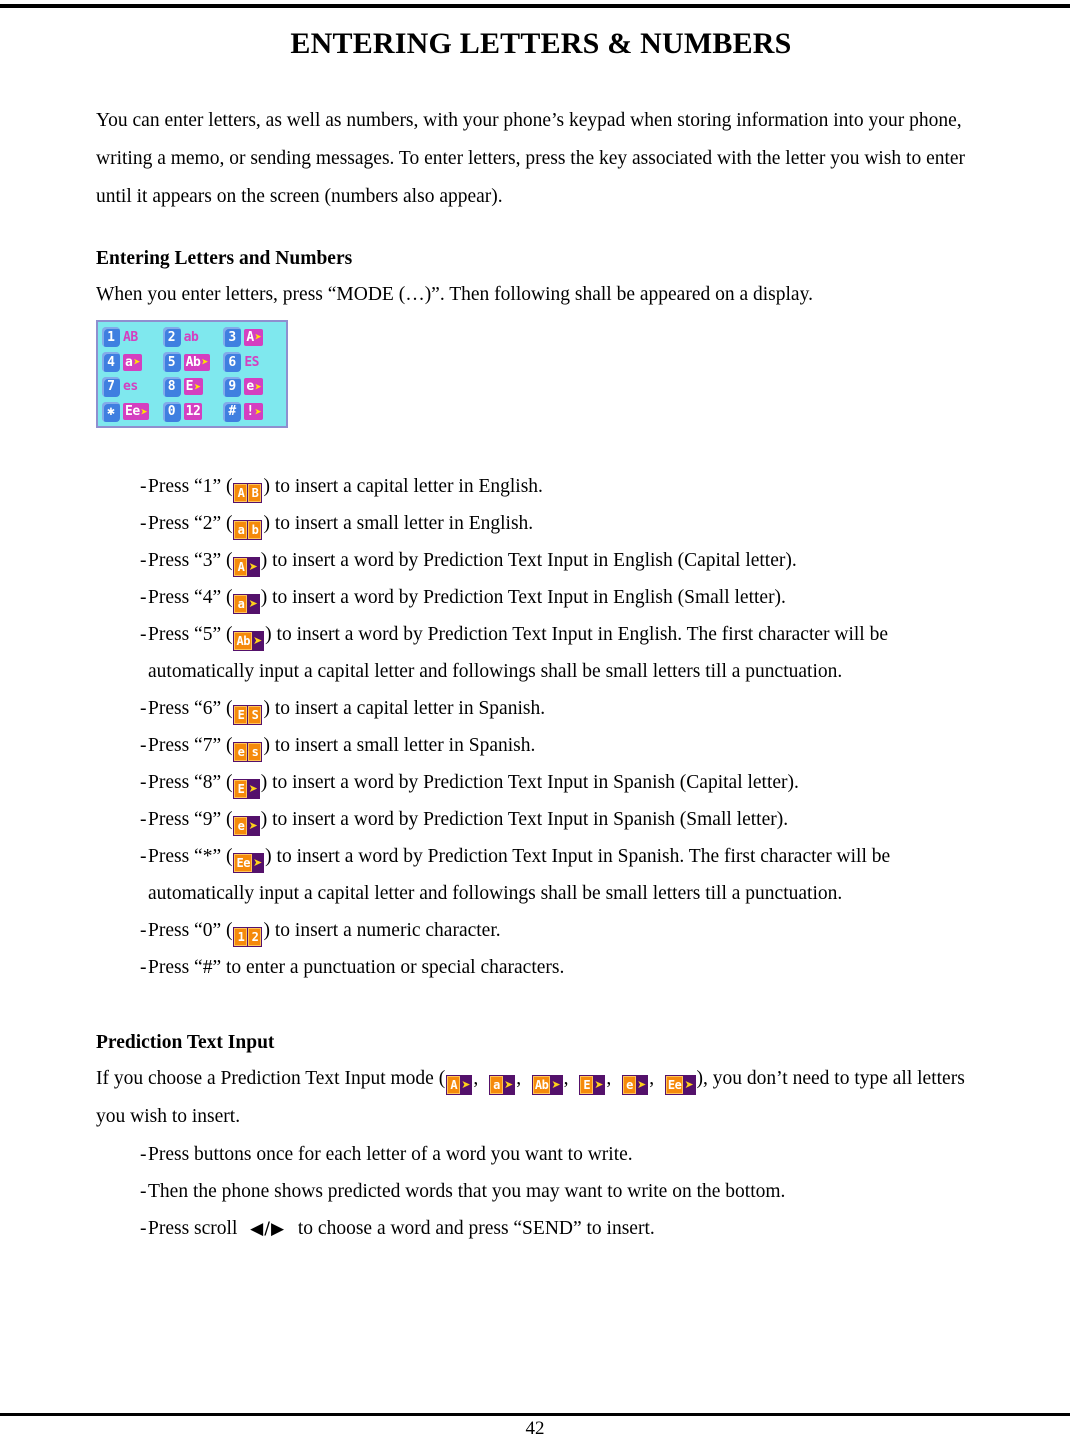 This screenshot has width=1070, height=1440. What do you see at coordinates (171, 362) in the screenshot?
I see `lcd-key-5: 5` at bounding box center [171, 362].